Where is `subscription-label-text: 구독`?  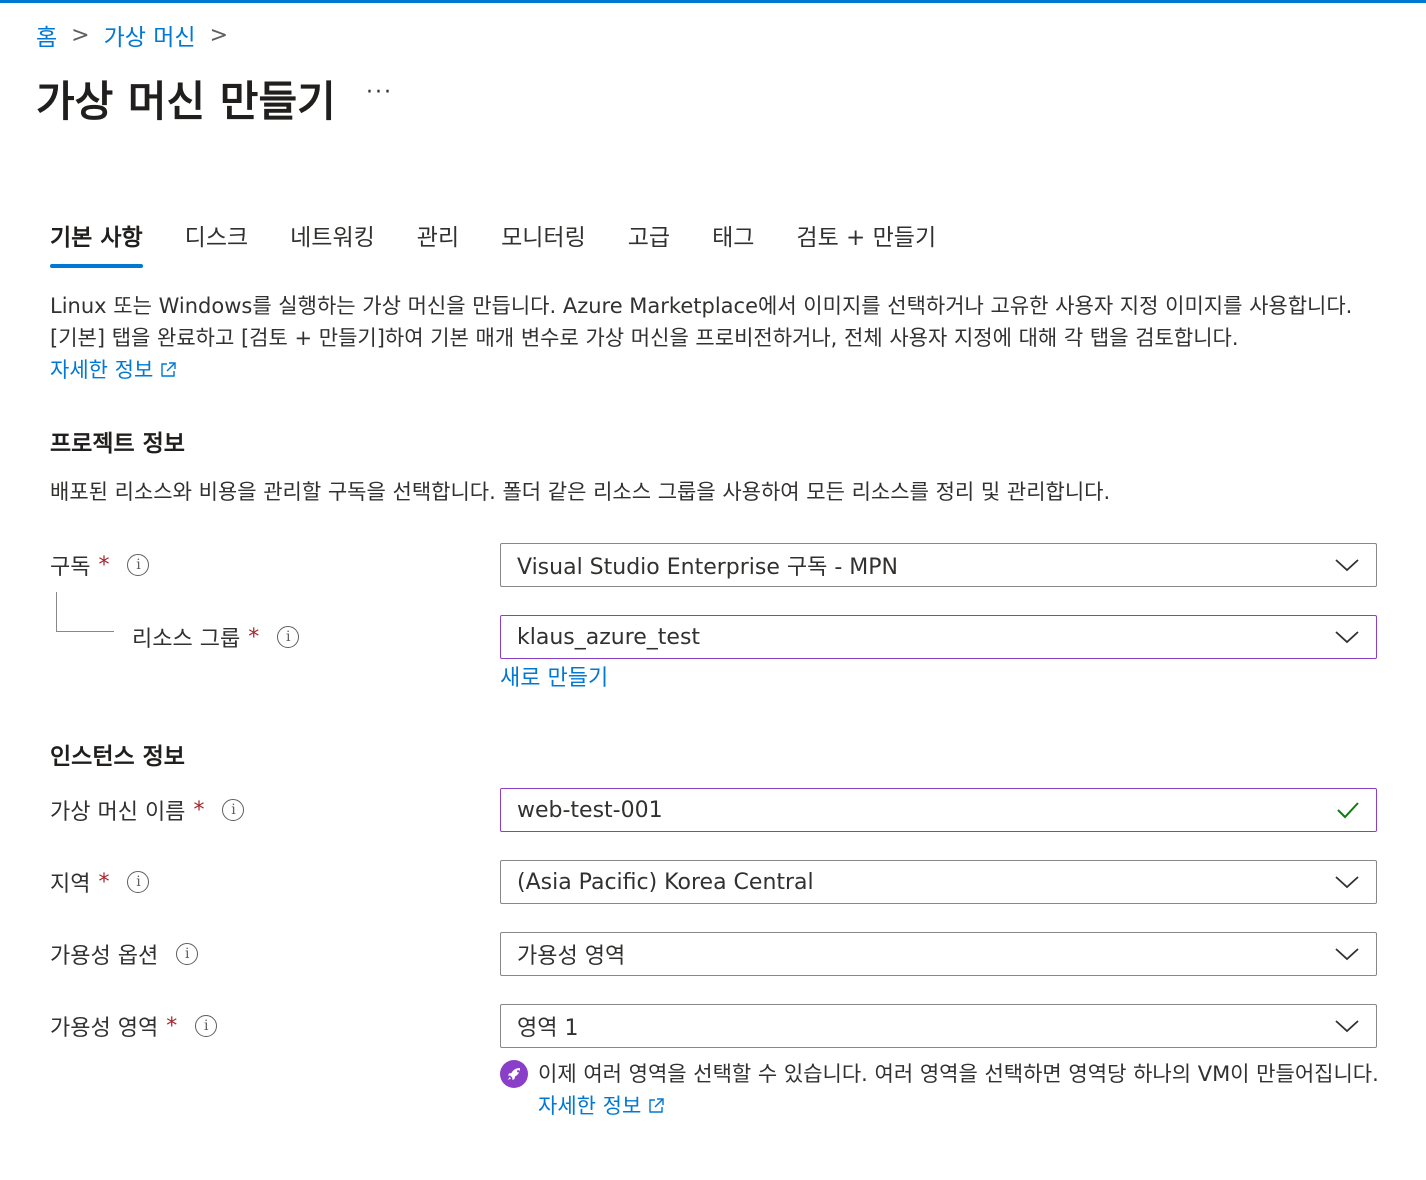 subscription-label-text: 구독 is located at coordinates (70, 567).